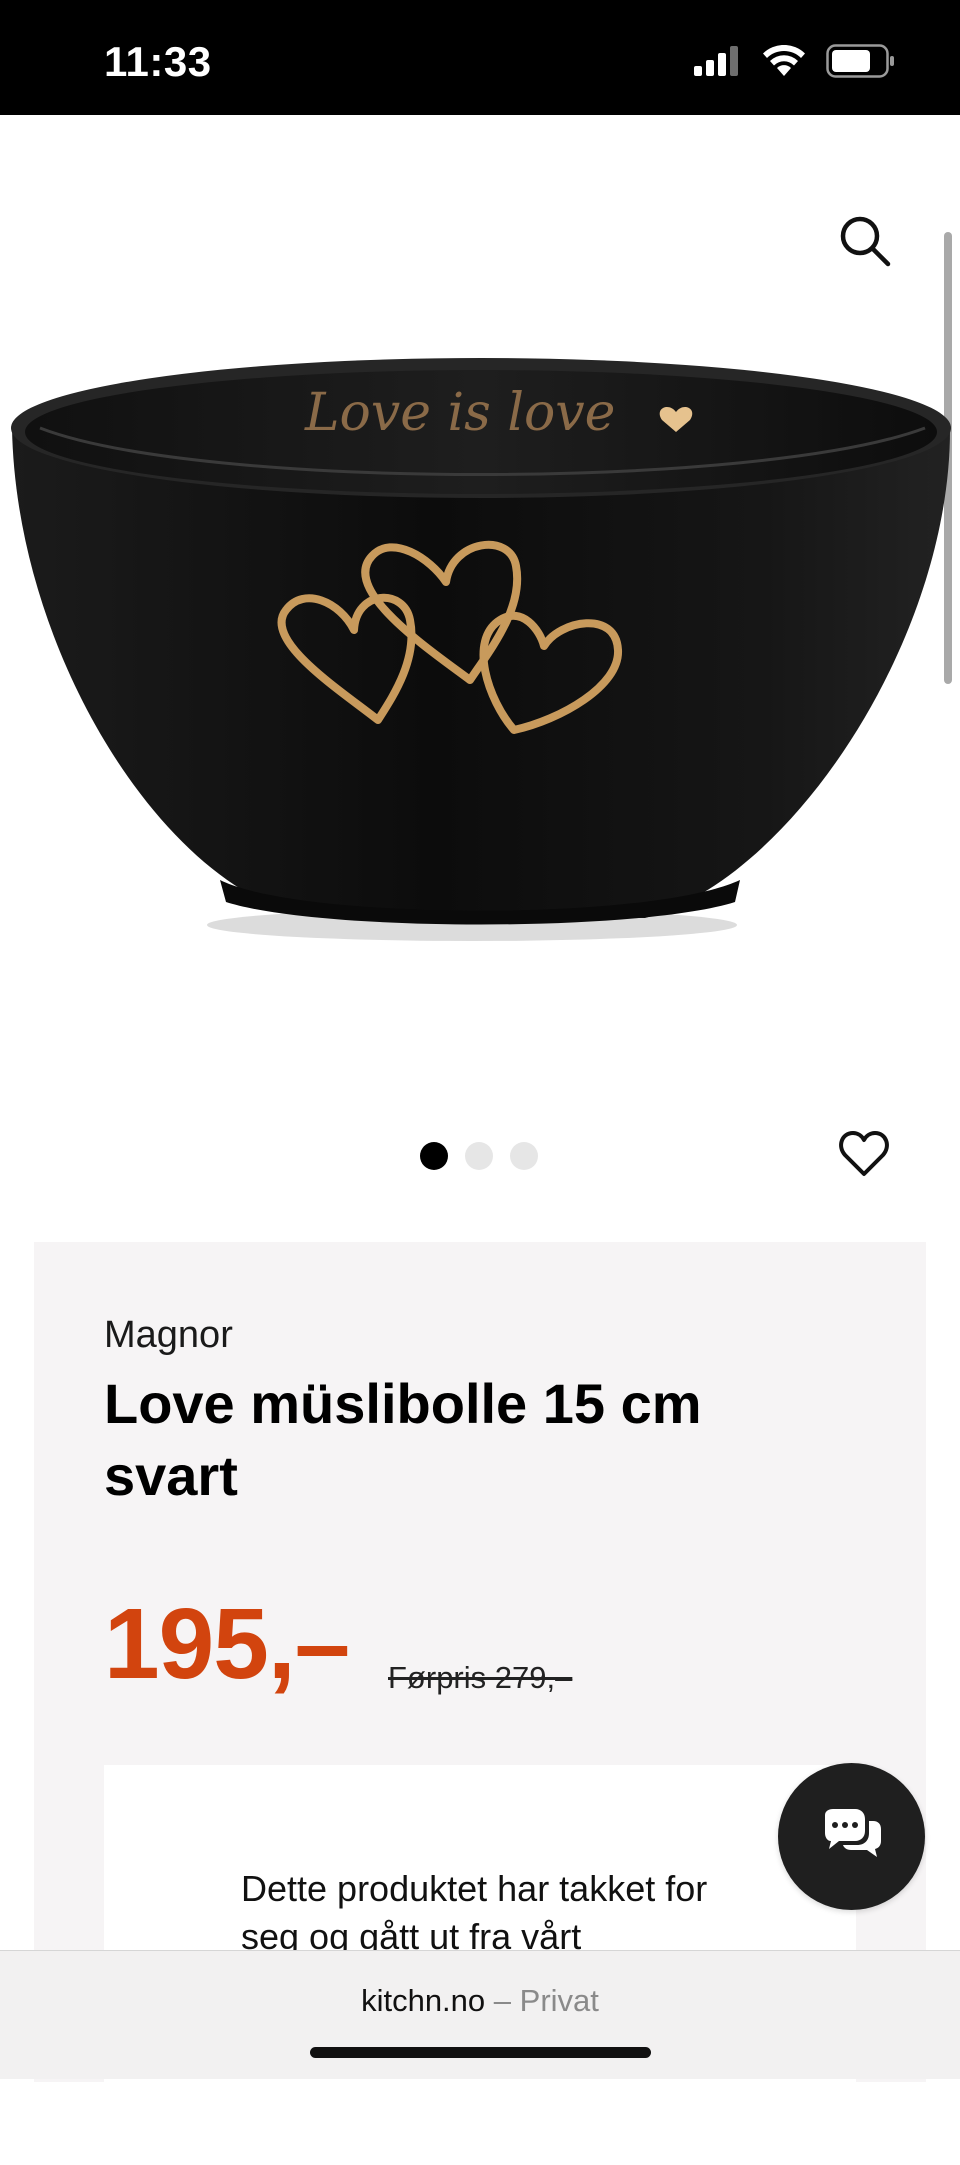 This screenshot has width=960, height=2165. I want to click on browser-url-line: kitchn.no – Privat, so click(480, 2001).